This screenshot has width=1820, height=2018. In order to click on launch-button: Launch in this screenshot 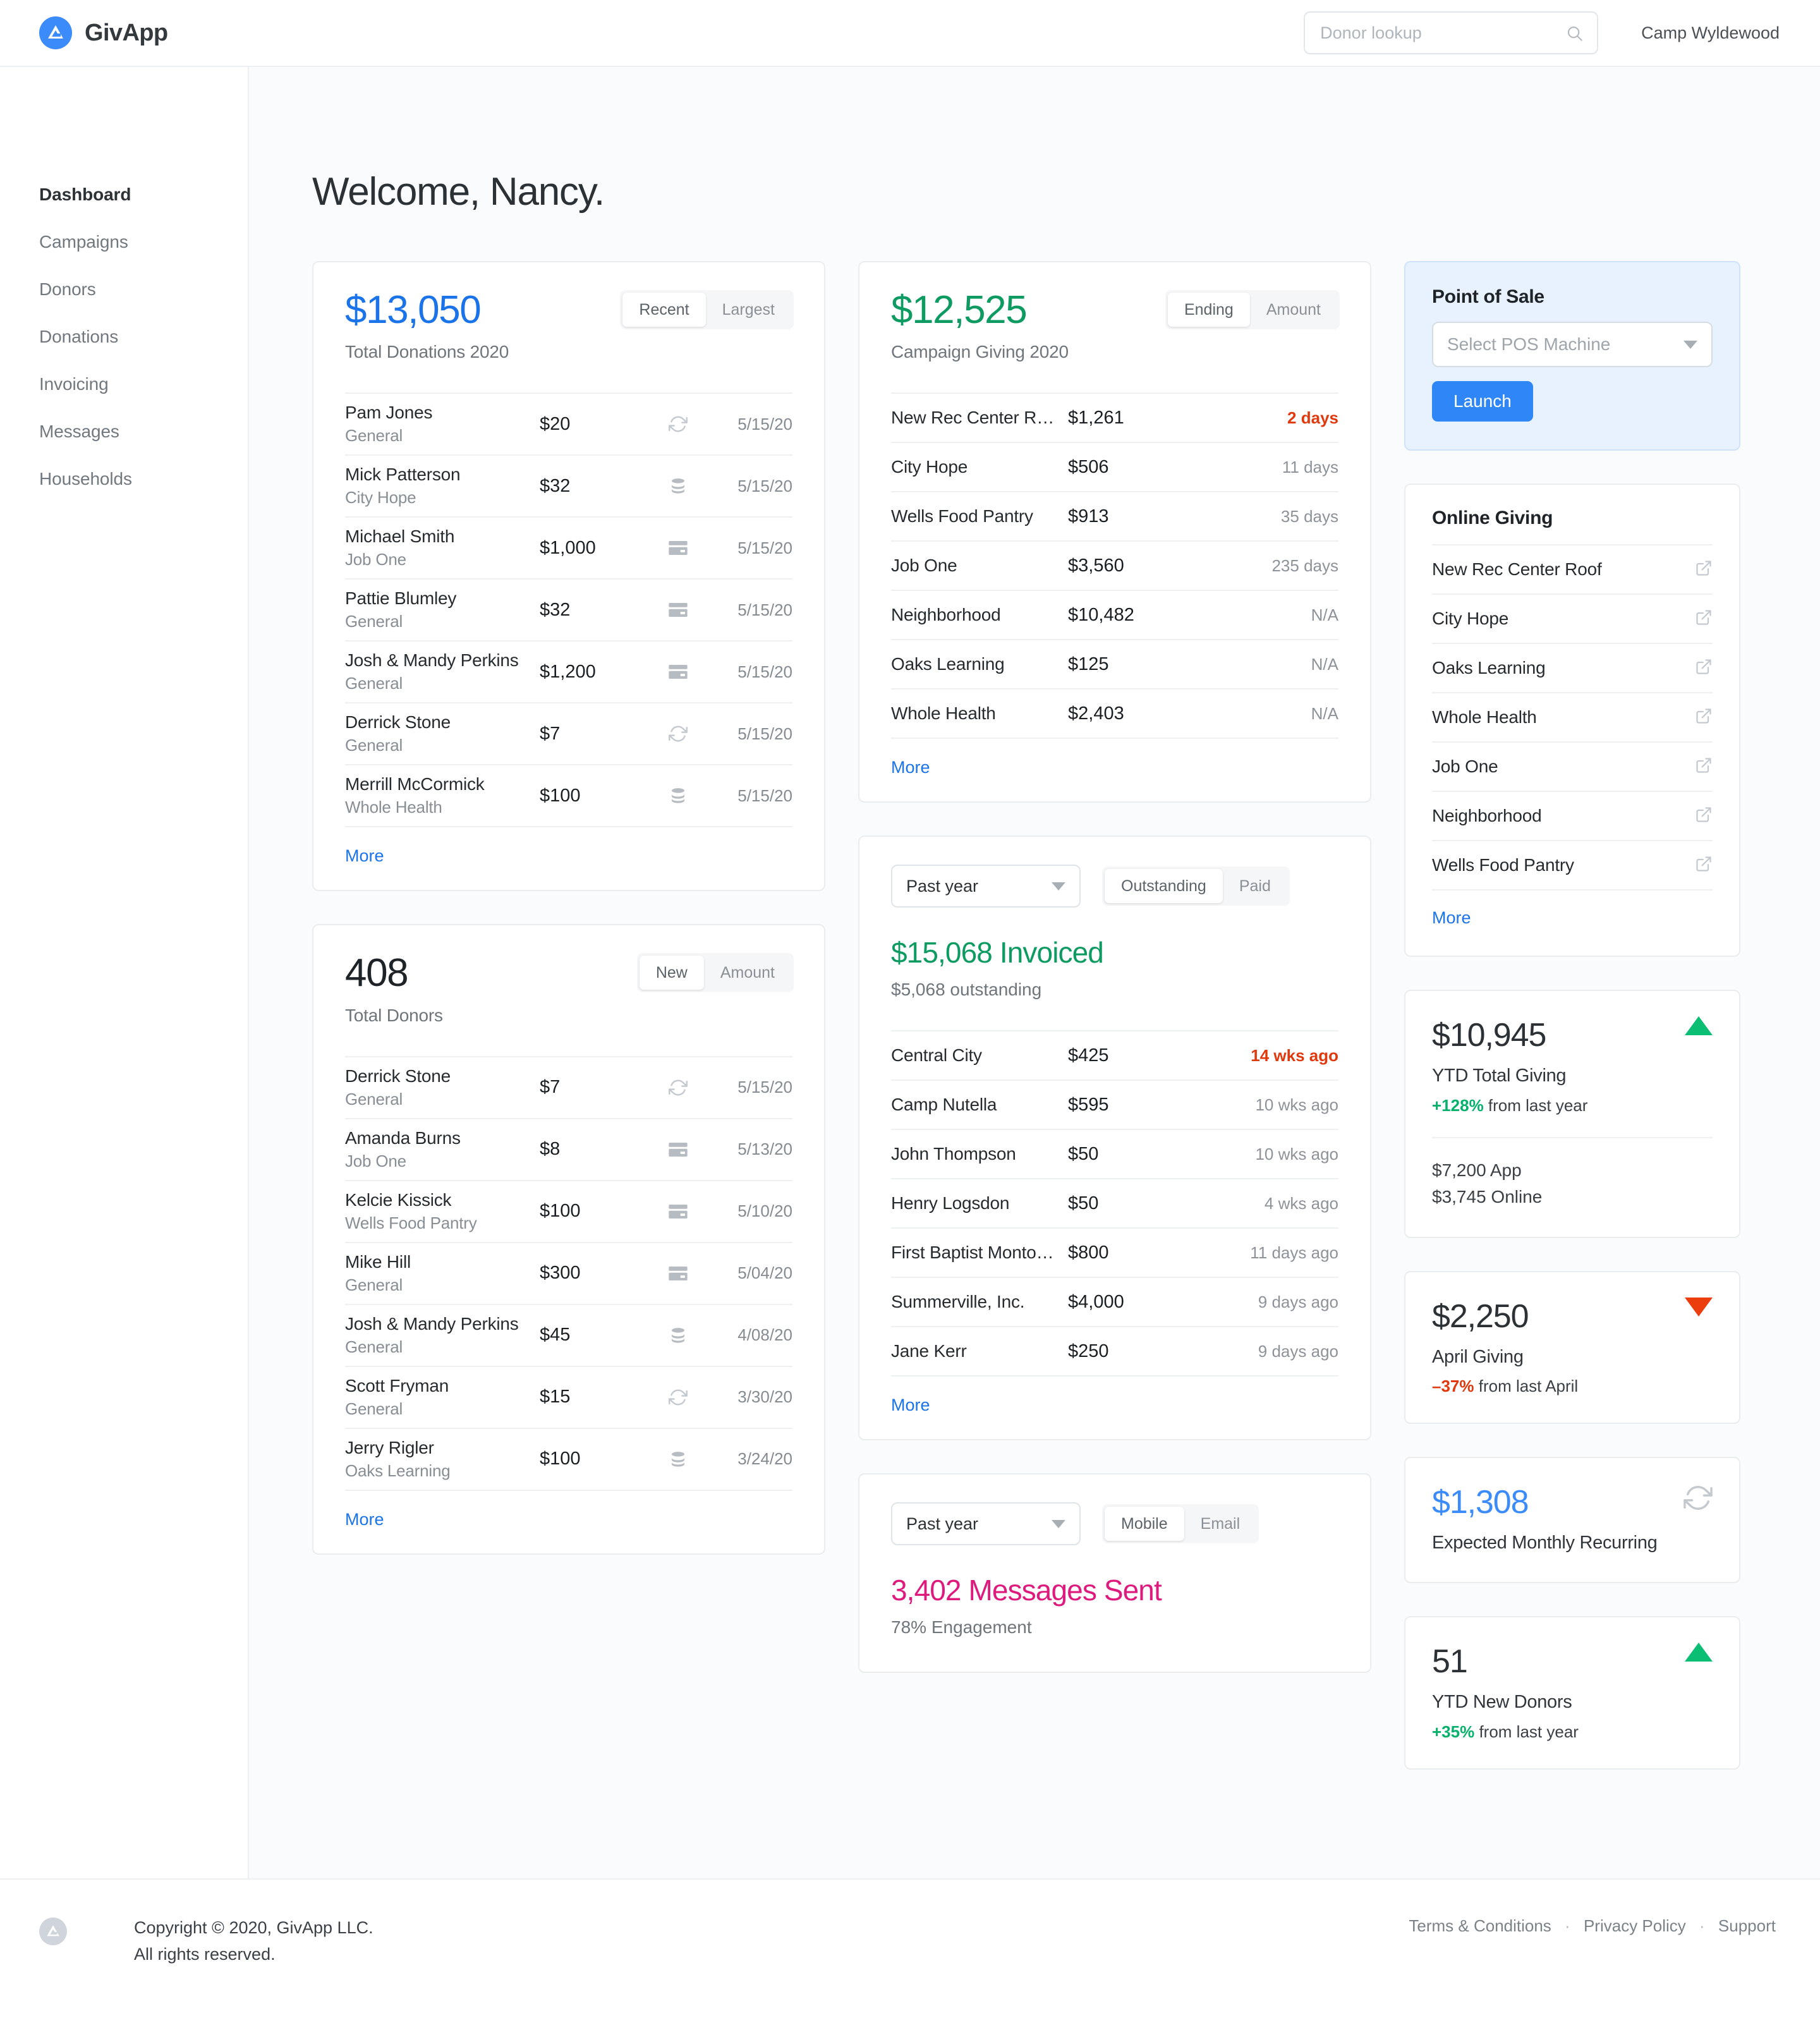, I will do `click(1482, 401)`.